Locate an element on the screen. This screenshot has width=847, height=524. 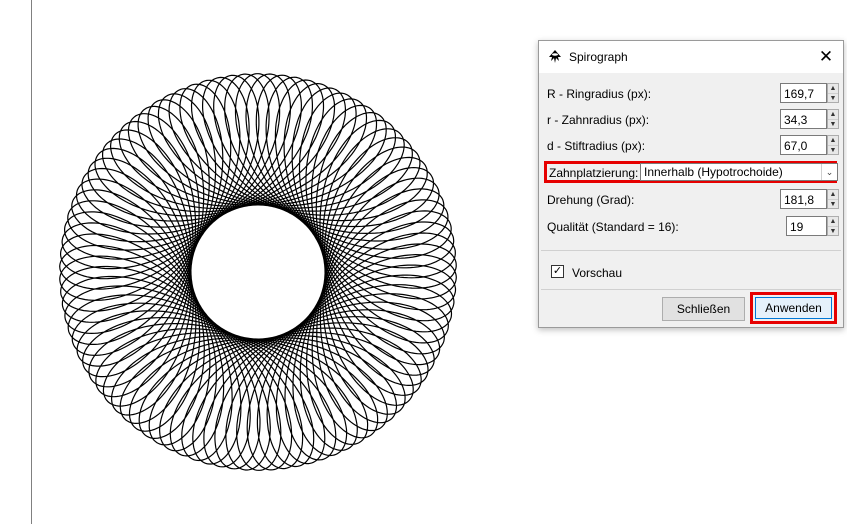
dialog-titlebar: Spirograph ✕ is located at coordinates (691, 57).